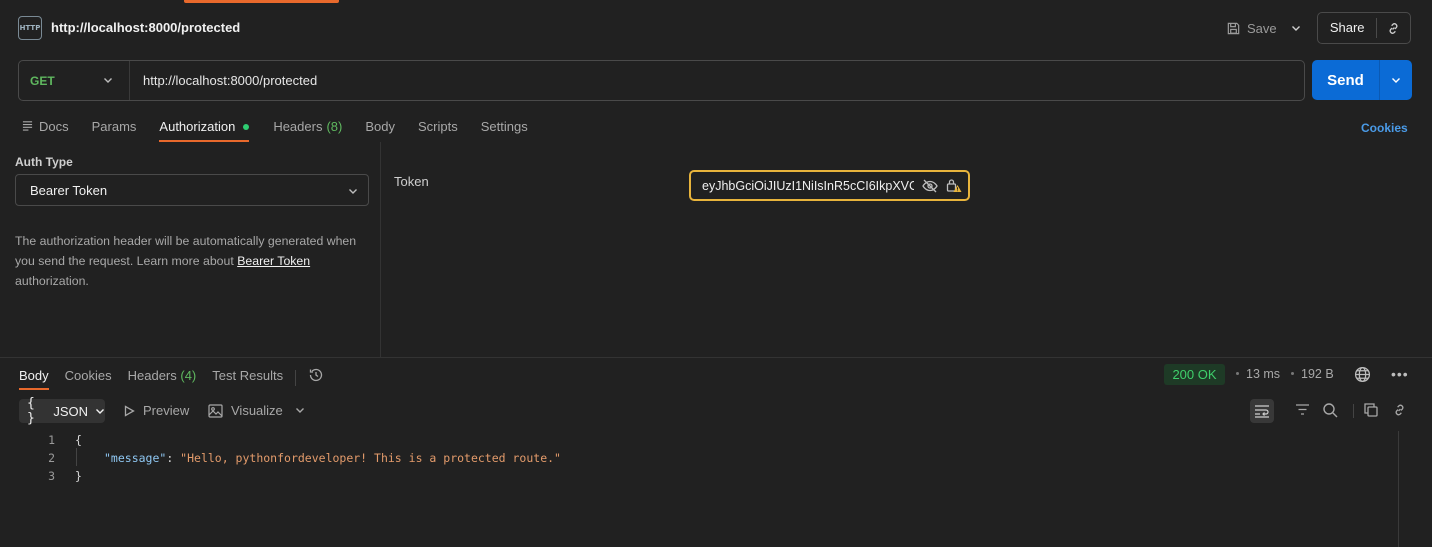  Describe the element at coordinates (1362, 374) in the screenshot. I see `globe-icon` at that location.